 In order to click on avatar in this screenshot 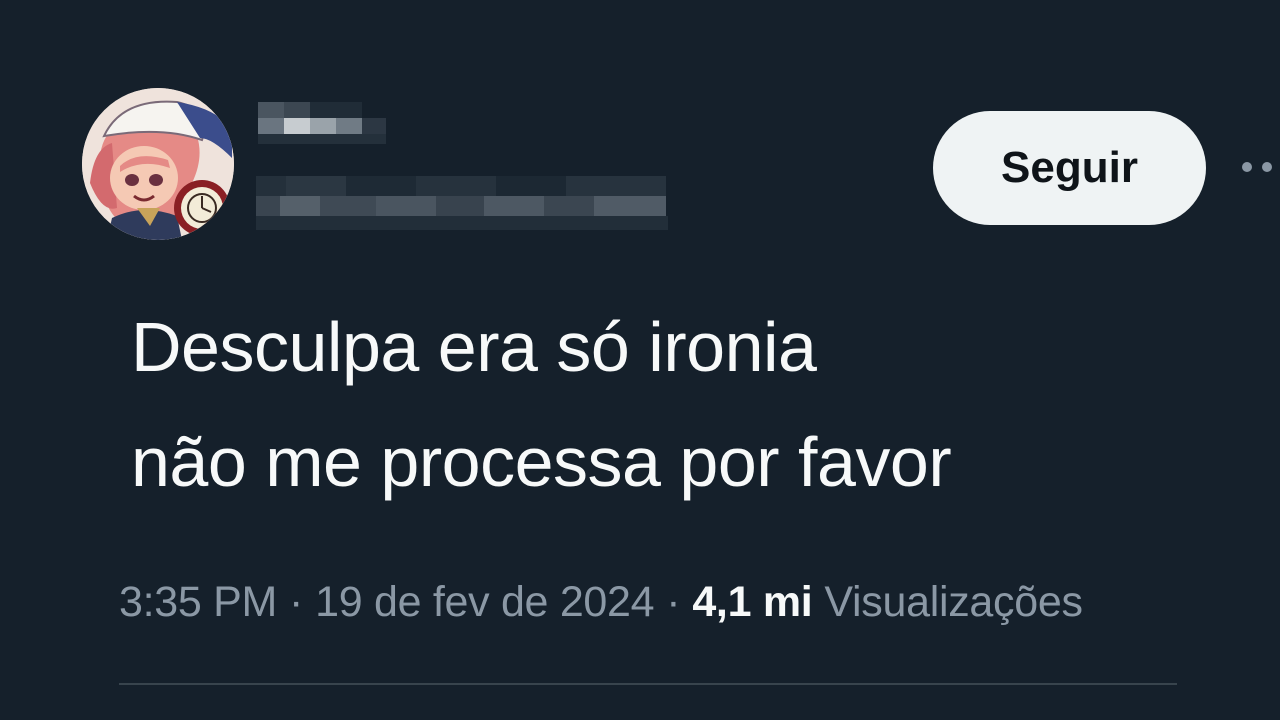, I will do `click(158, 164)`.